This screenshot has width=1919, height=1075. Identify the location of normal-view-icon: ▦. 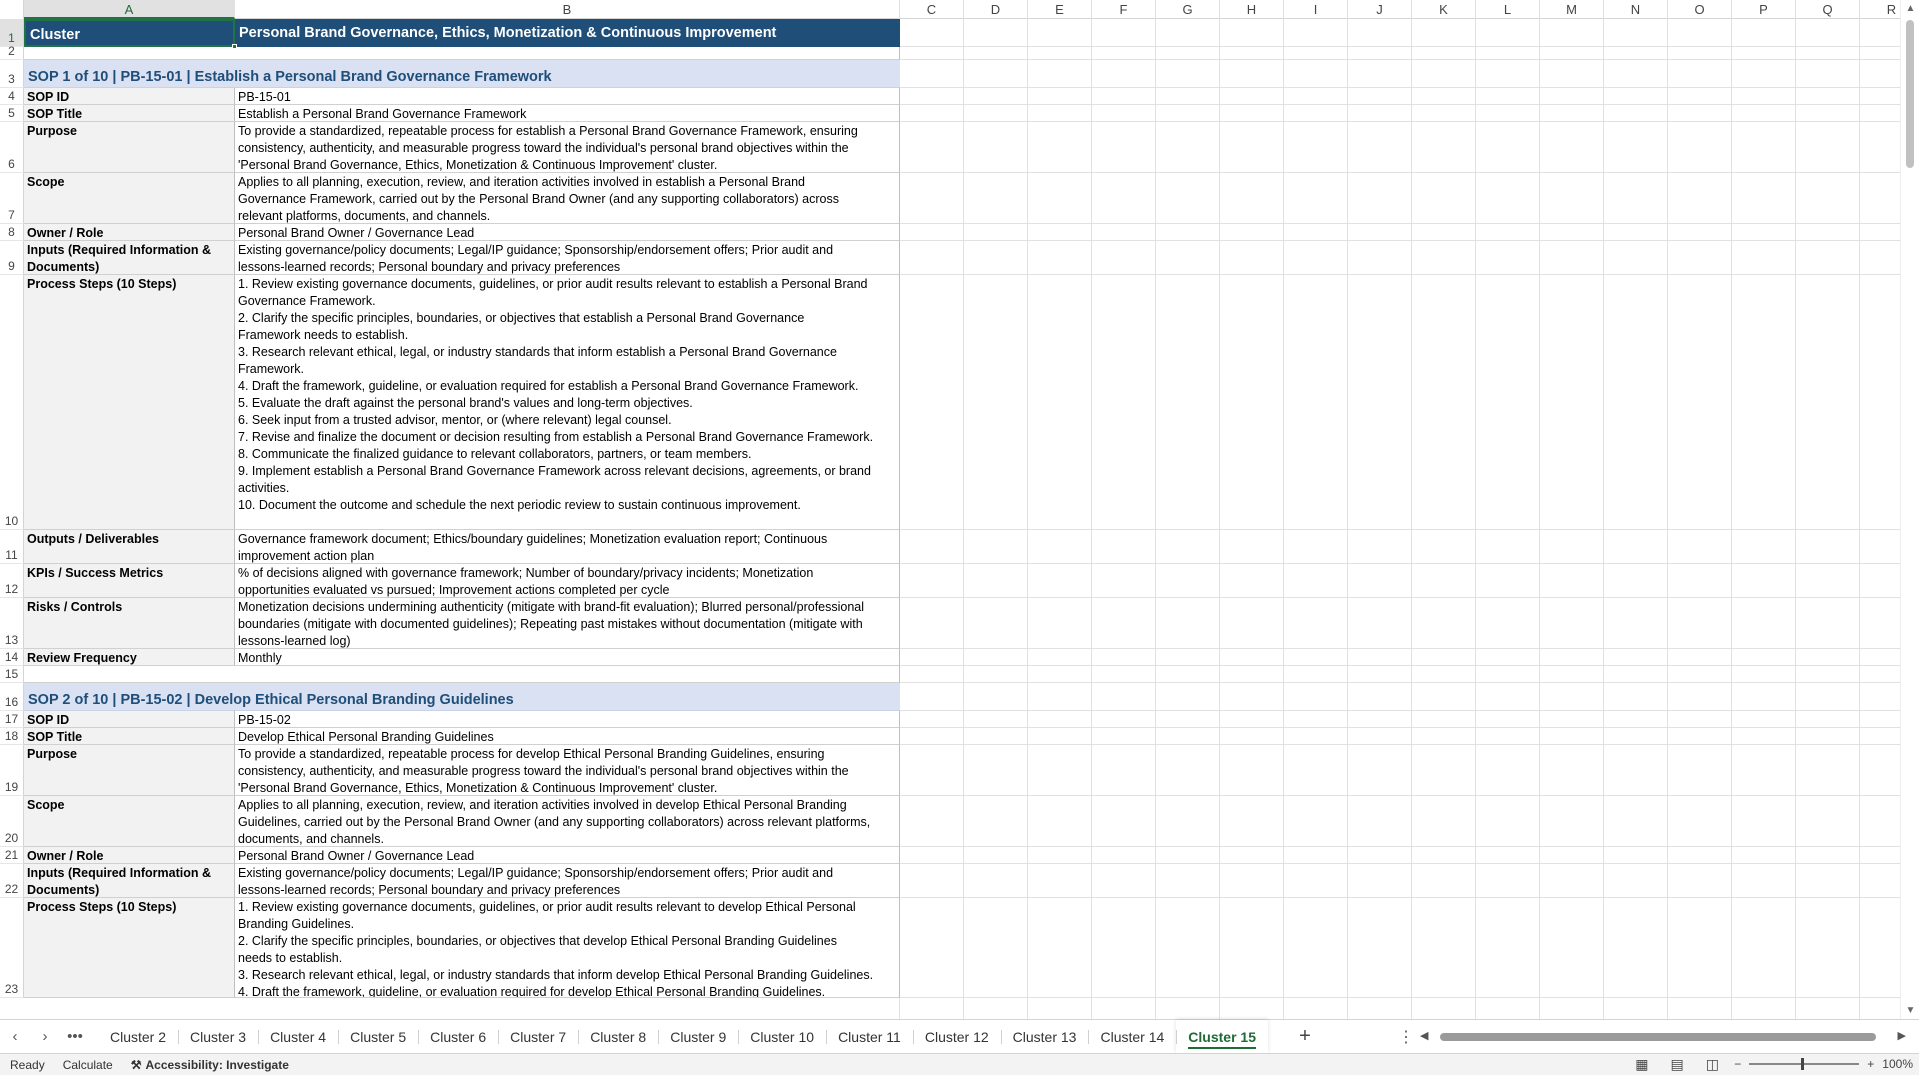
(1641, 1064).